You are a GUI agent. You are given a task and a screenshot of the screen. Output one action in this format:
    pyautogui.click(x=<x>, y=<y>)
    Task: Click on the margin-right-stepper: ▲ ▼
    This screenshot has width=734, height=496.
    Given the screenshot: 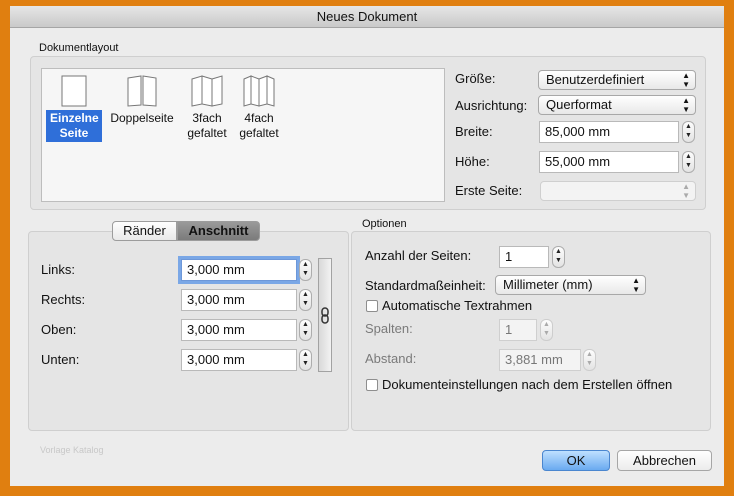 What is the action you would take?
    pyautogui.click(x=305, y=300)
    